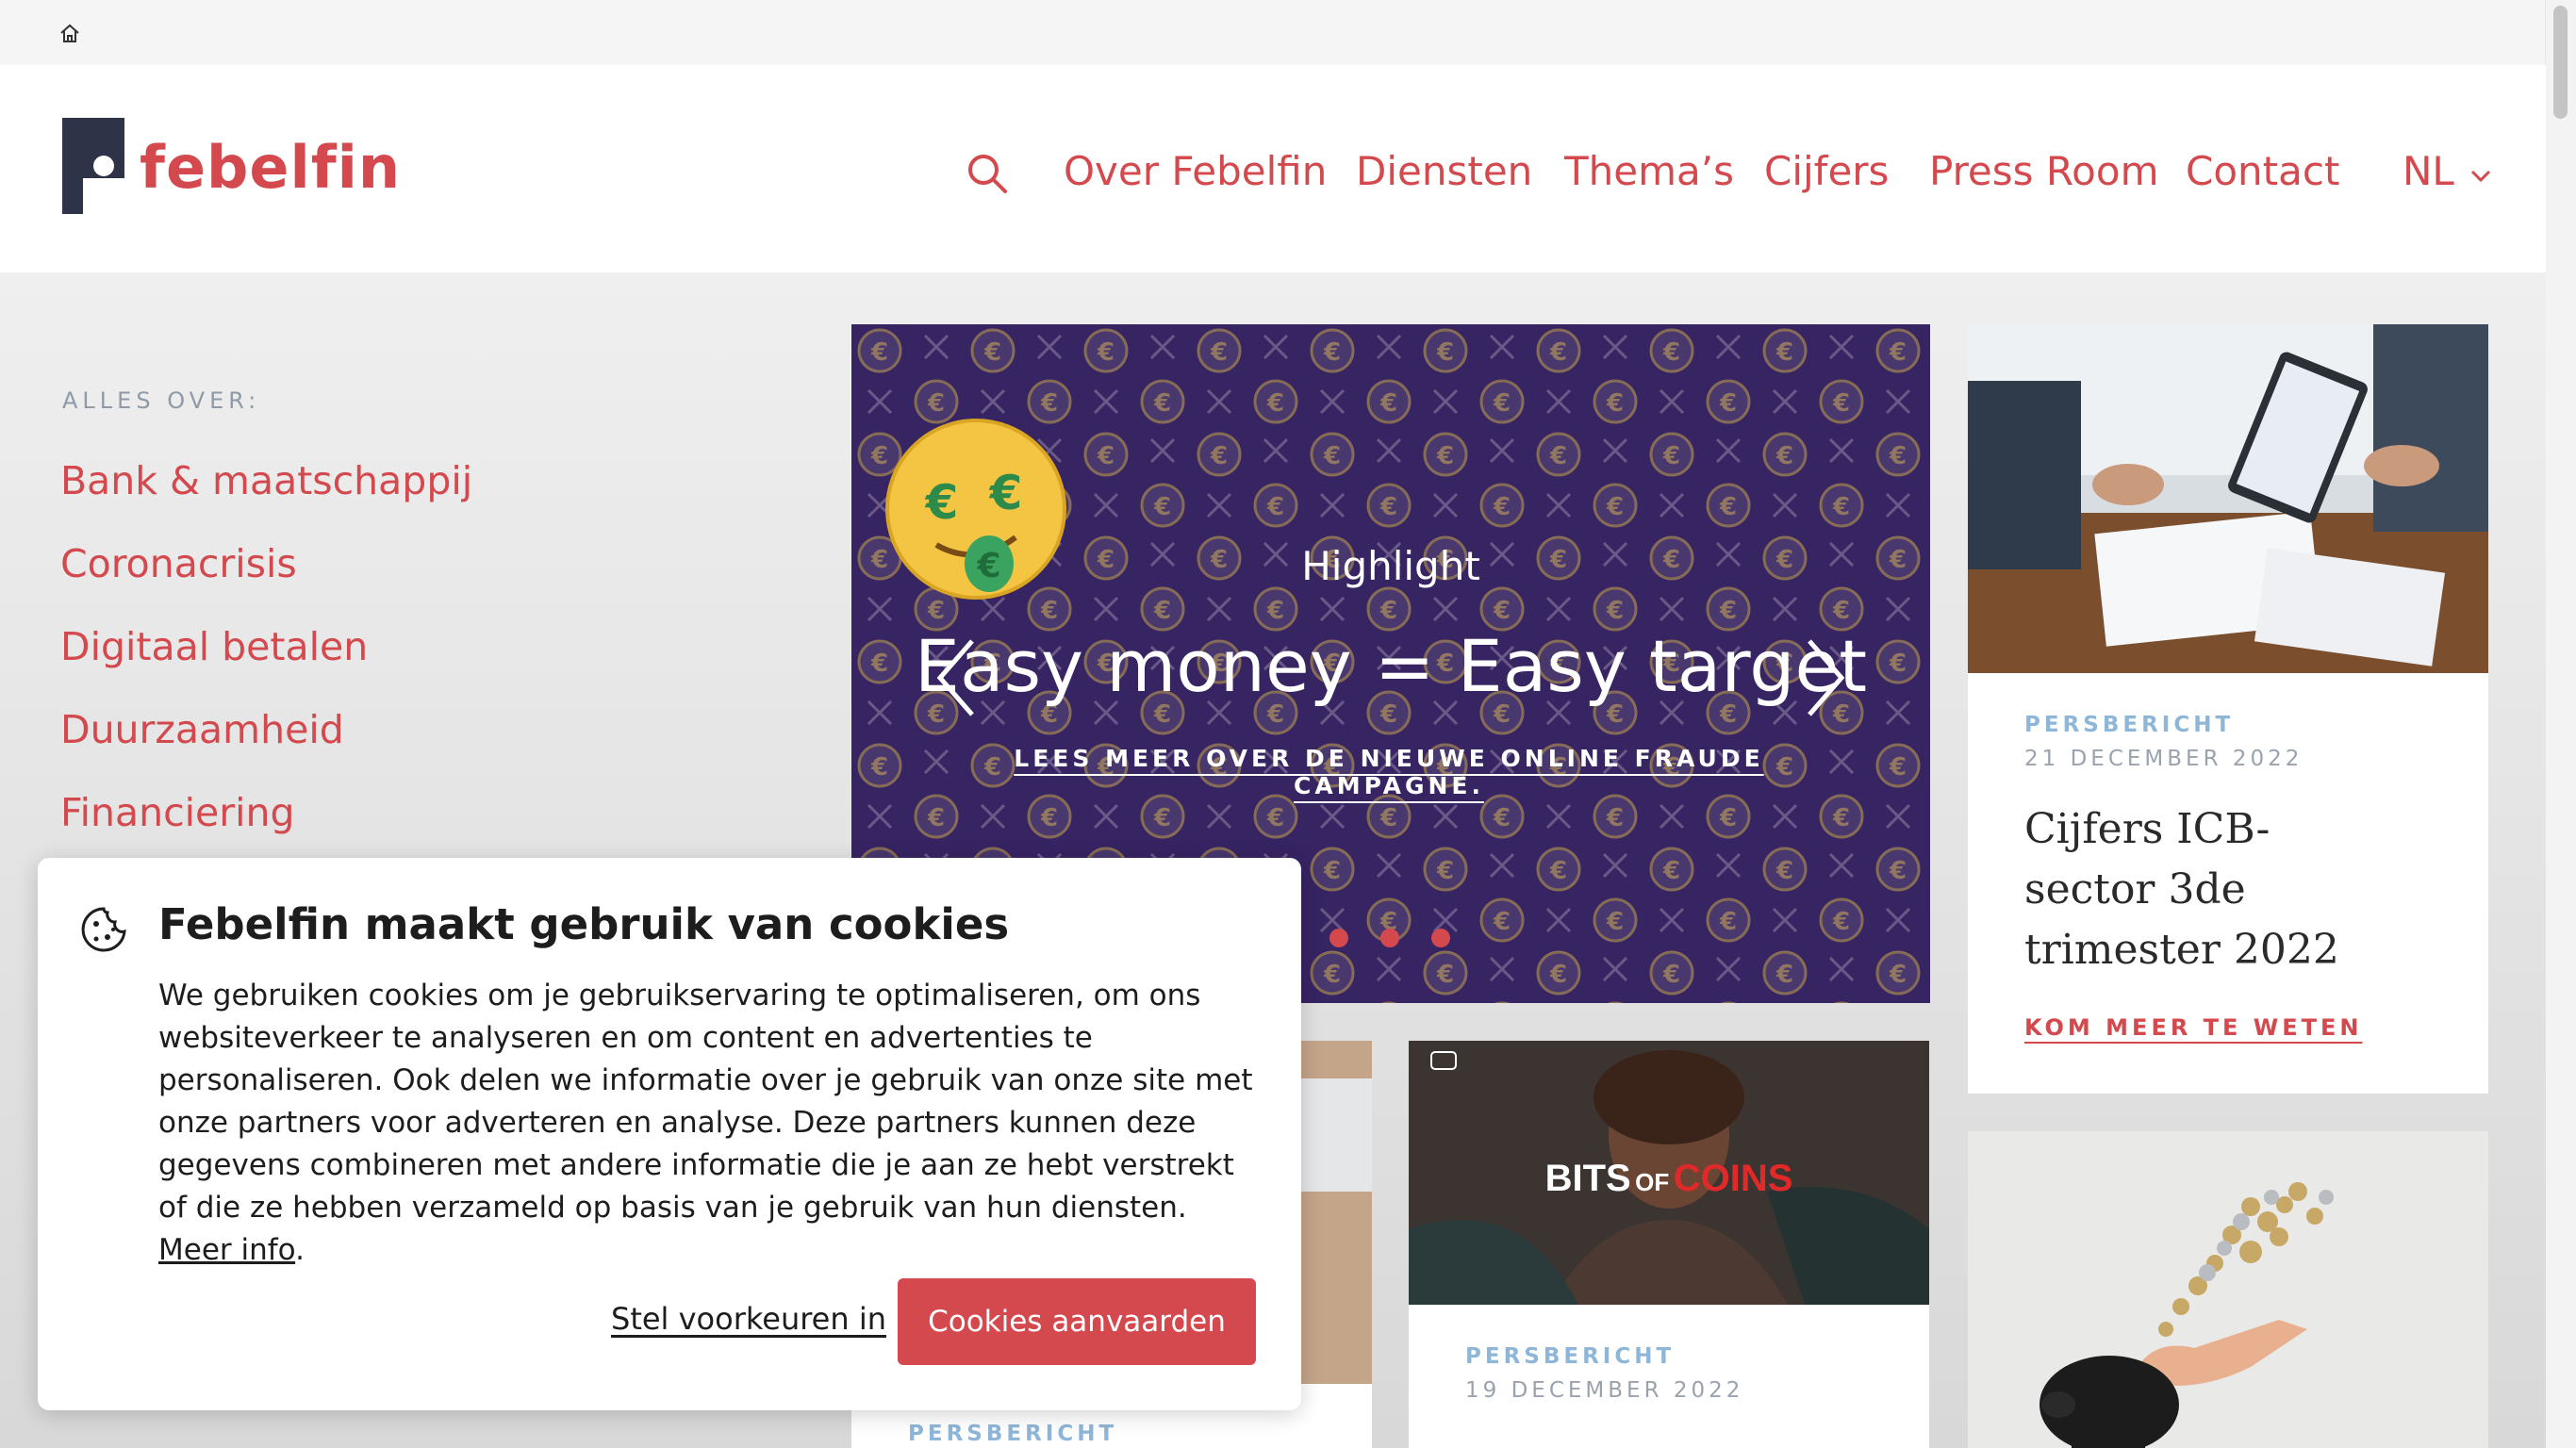 This screenshot has height=1448, width=2576. Describe the element at coordinates (987, 173) in the screenshot. I see `search-icon` at that location.